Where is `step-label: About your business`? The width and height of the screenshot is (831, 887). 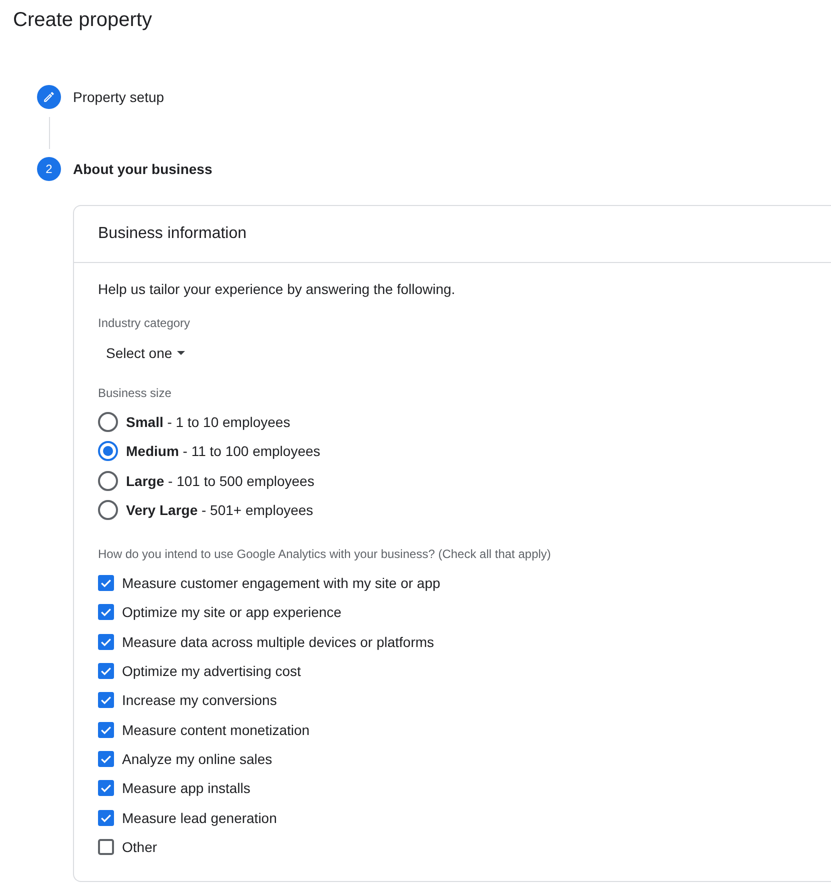 step-label: About your business is located at coordinates (142, 169).